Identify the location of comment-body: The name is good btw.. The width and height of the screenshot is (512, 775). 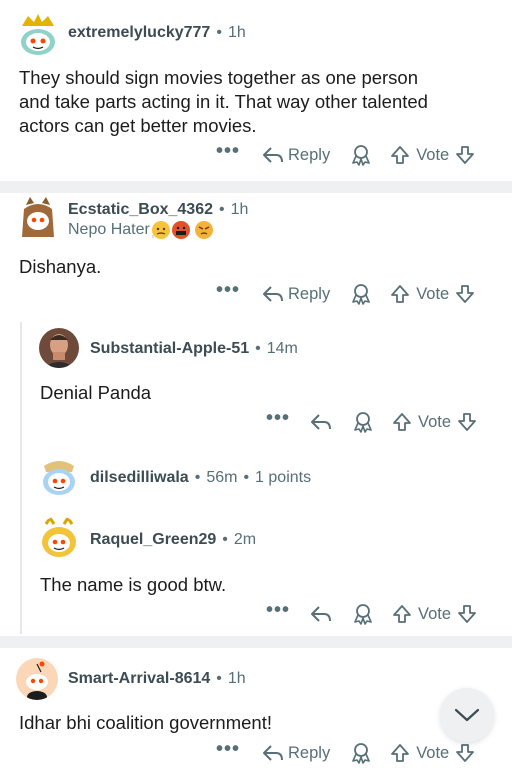
(133, 584).